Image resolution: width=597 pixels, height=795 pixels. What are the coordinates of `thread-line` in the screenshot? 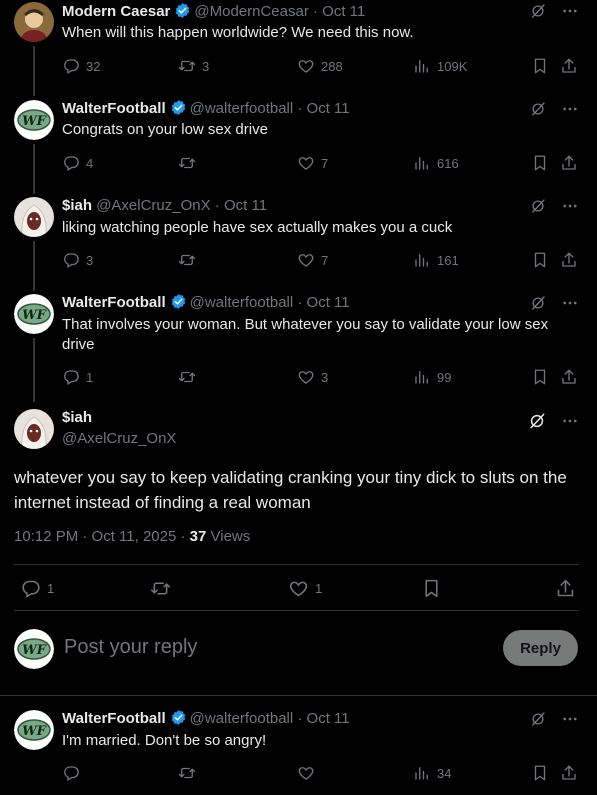 It's located at (34, 169).